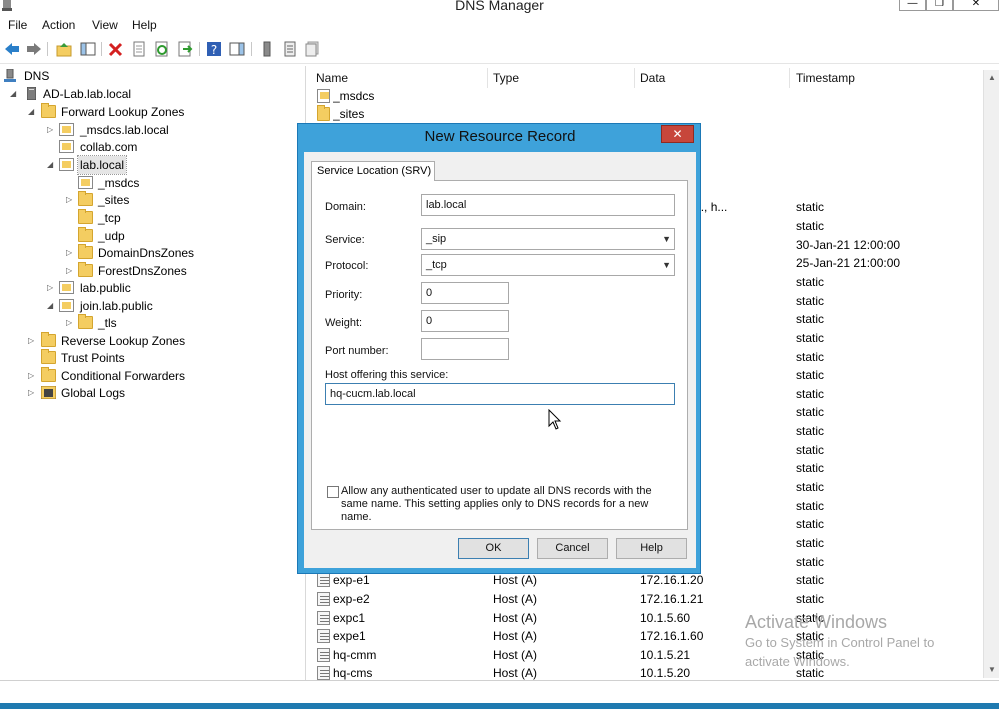  I want to click on tree-node-reverse-lookup-zones: ▷ Reverse Lookup Zones, so click(150, 341).